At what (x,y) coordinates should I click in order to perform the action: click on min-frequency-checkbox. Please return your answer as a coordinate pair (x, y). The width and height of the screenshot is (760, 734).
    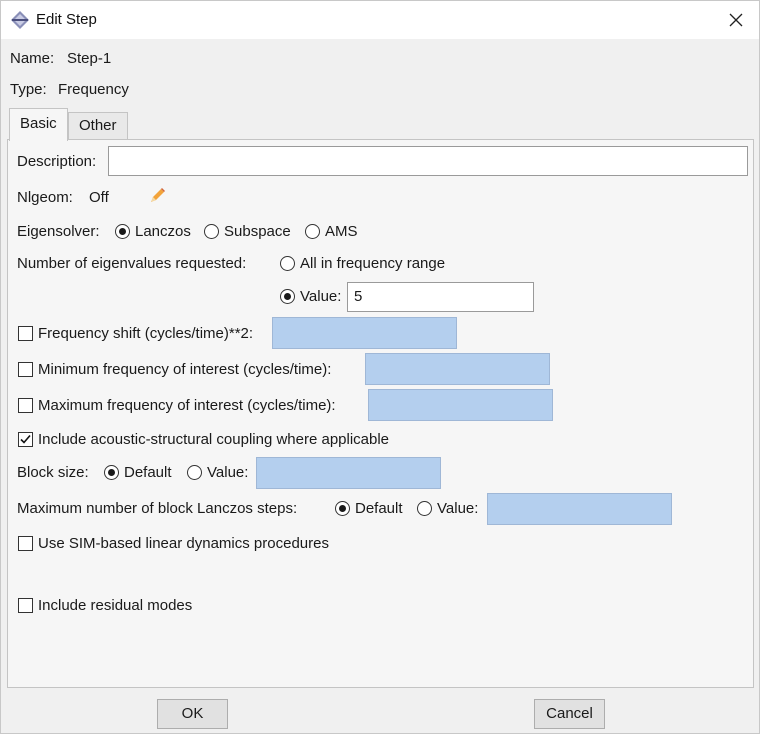
    Looking at the image, I should click on (25, 369).